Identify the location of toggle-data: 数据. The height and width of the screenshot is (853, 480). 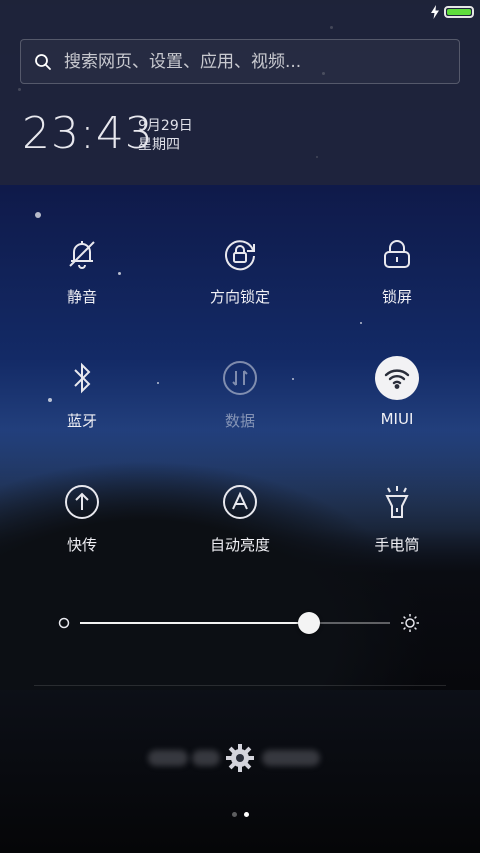
(240, 393).